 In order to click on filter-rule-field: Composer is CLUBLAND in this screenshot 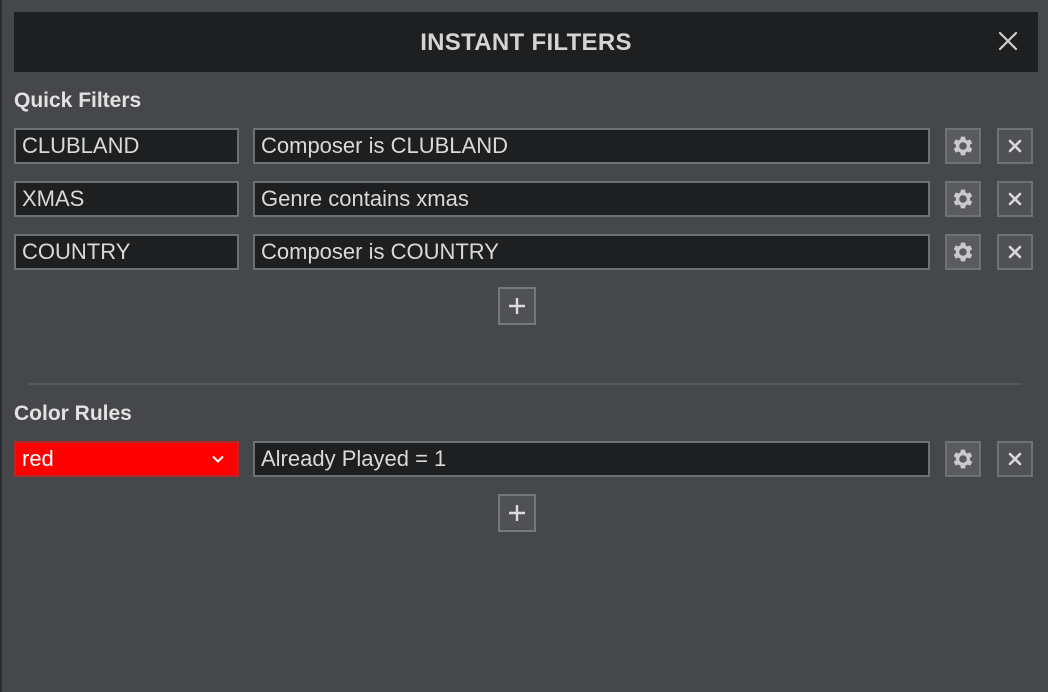, I will do `click(591, 146)`.